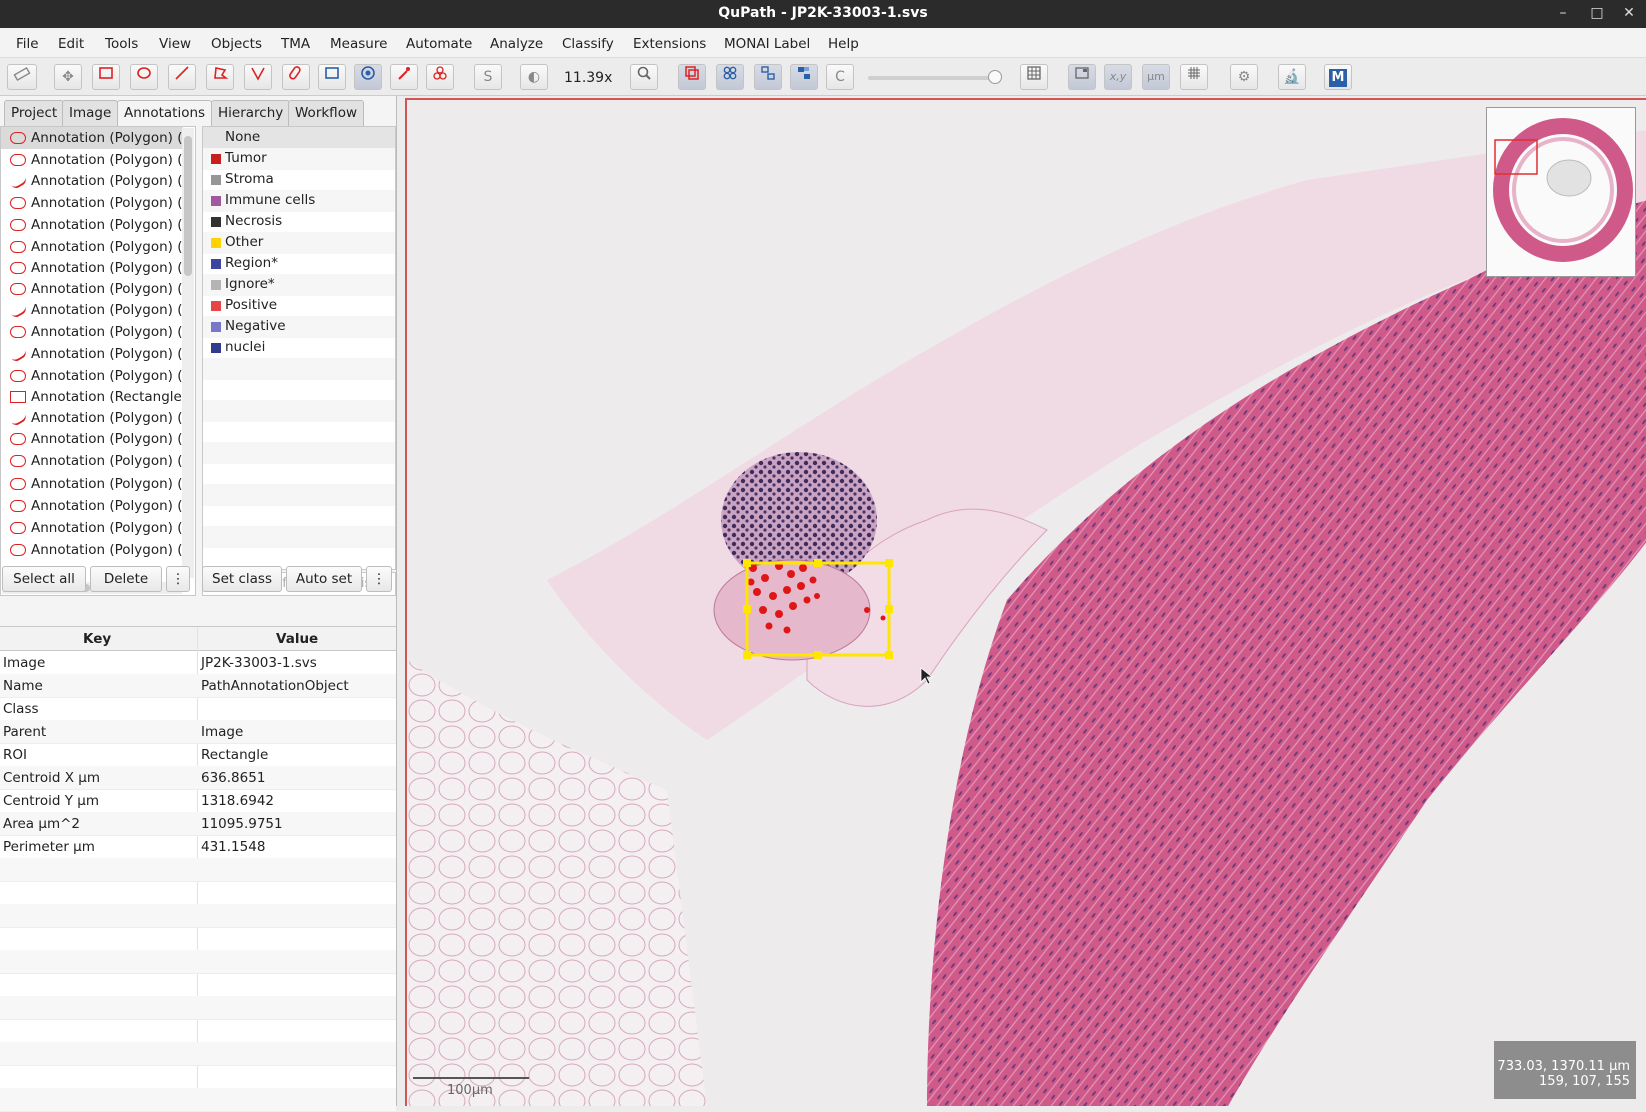  I want to click on class-item-nuclei: nuclei, so click(299, 348).